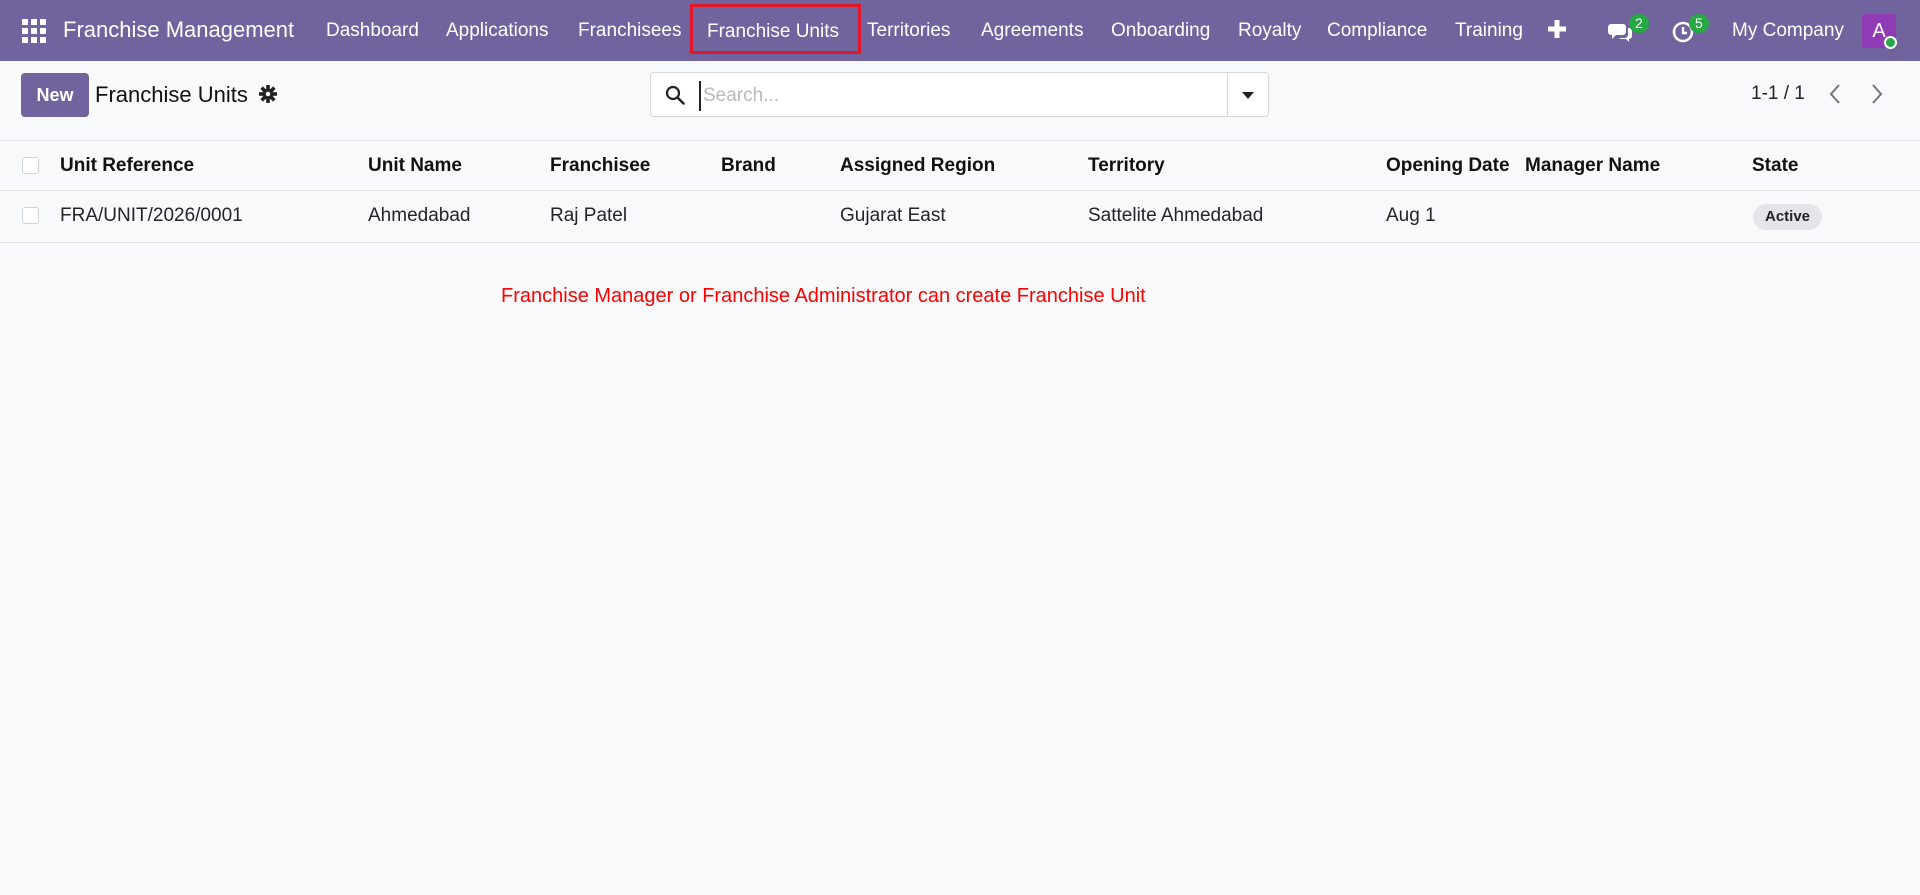 The image size is (1920, 895). Describe the element at coordinates (600, 166) in the screenshot. I see `column-header-franchisee: Franchisee` at that location.